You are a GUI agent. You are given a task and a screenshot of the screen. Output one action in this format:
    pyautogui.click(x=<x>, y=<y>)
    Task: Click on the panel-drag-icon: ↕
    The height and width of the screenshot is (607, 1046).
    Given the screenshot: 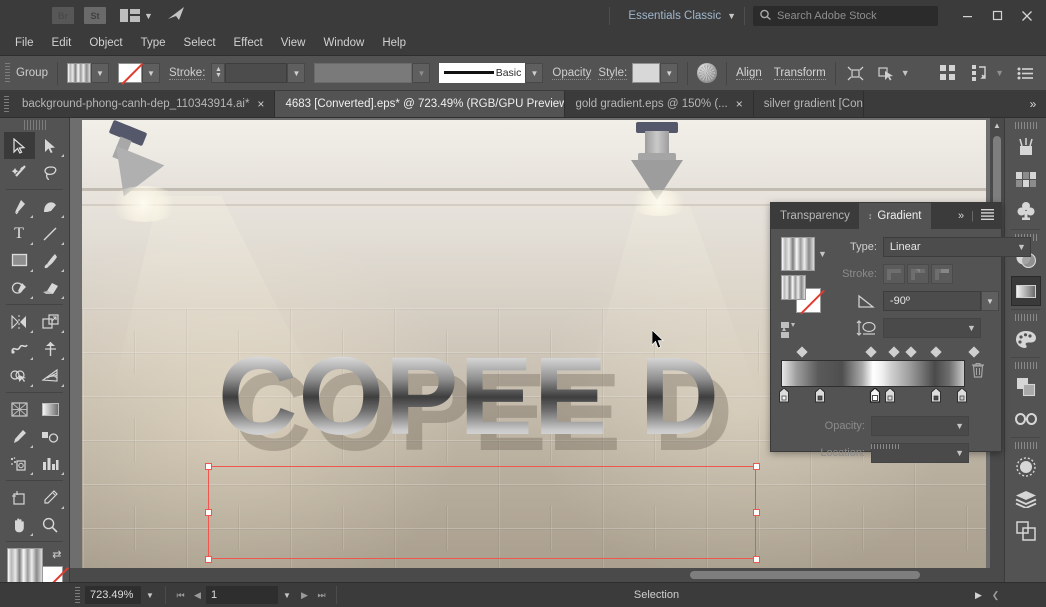 What is the action you would take?
    pyautogui.click(x=870, y=216)
    